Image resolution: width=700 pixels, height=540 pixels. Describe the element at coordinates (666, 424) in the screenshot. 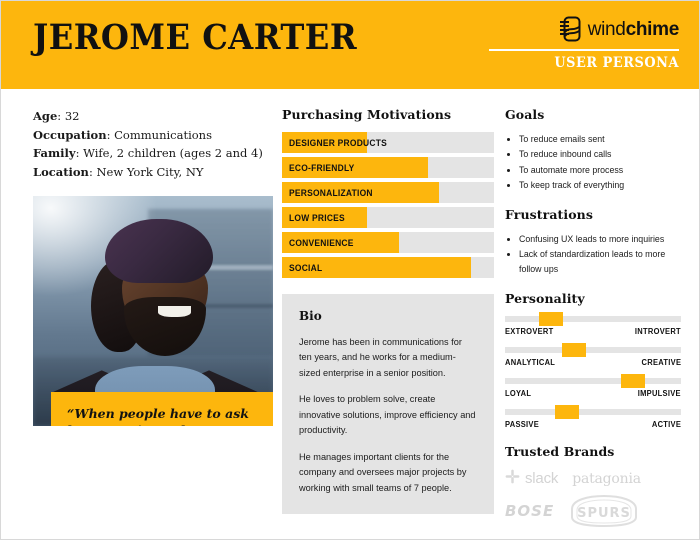

I see `slider-label-right: ACTIVE` at that location.